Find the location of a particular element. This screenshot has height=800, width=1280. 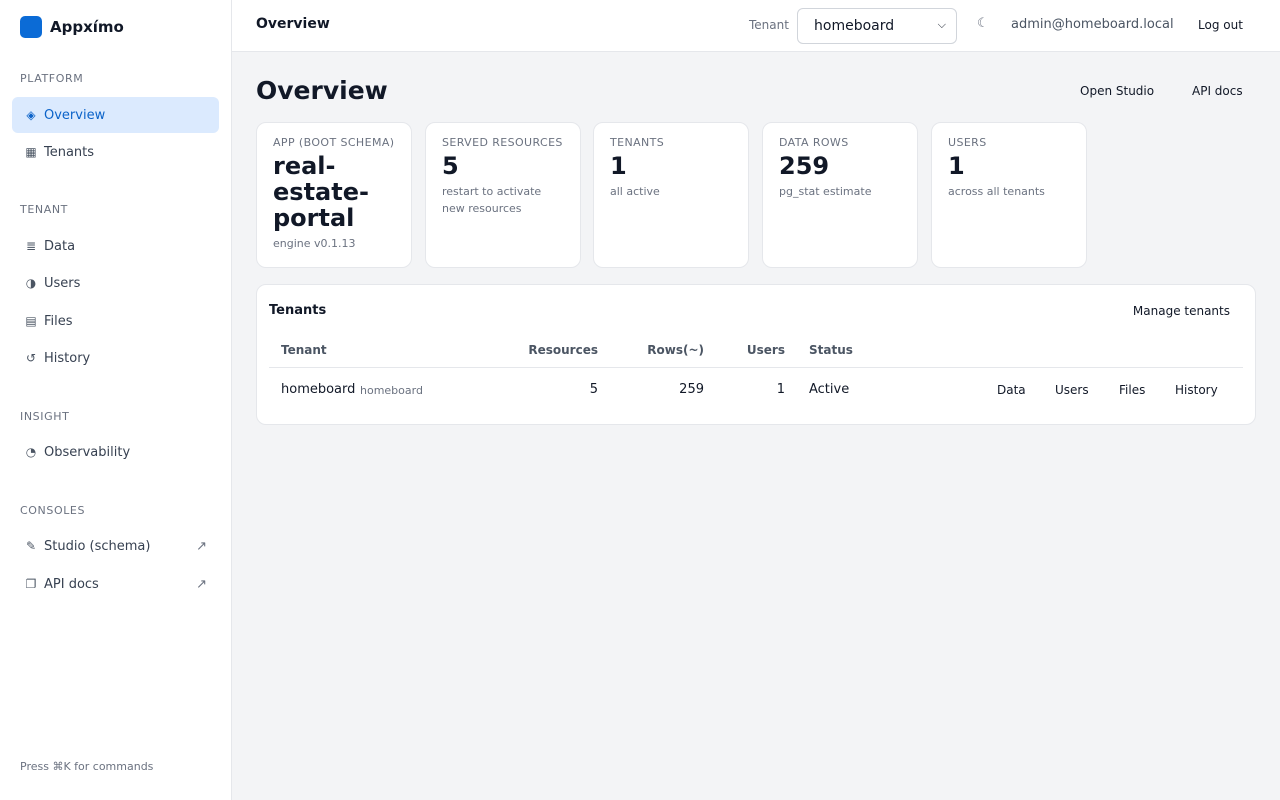

column-header-users: Users is located at coordinates (765, 350).